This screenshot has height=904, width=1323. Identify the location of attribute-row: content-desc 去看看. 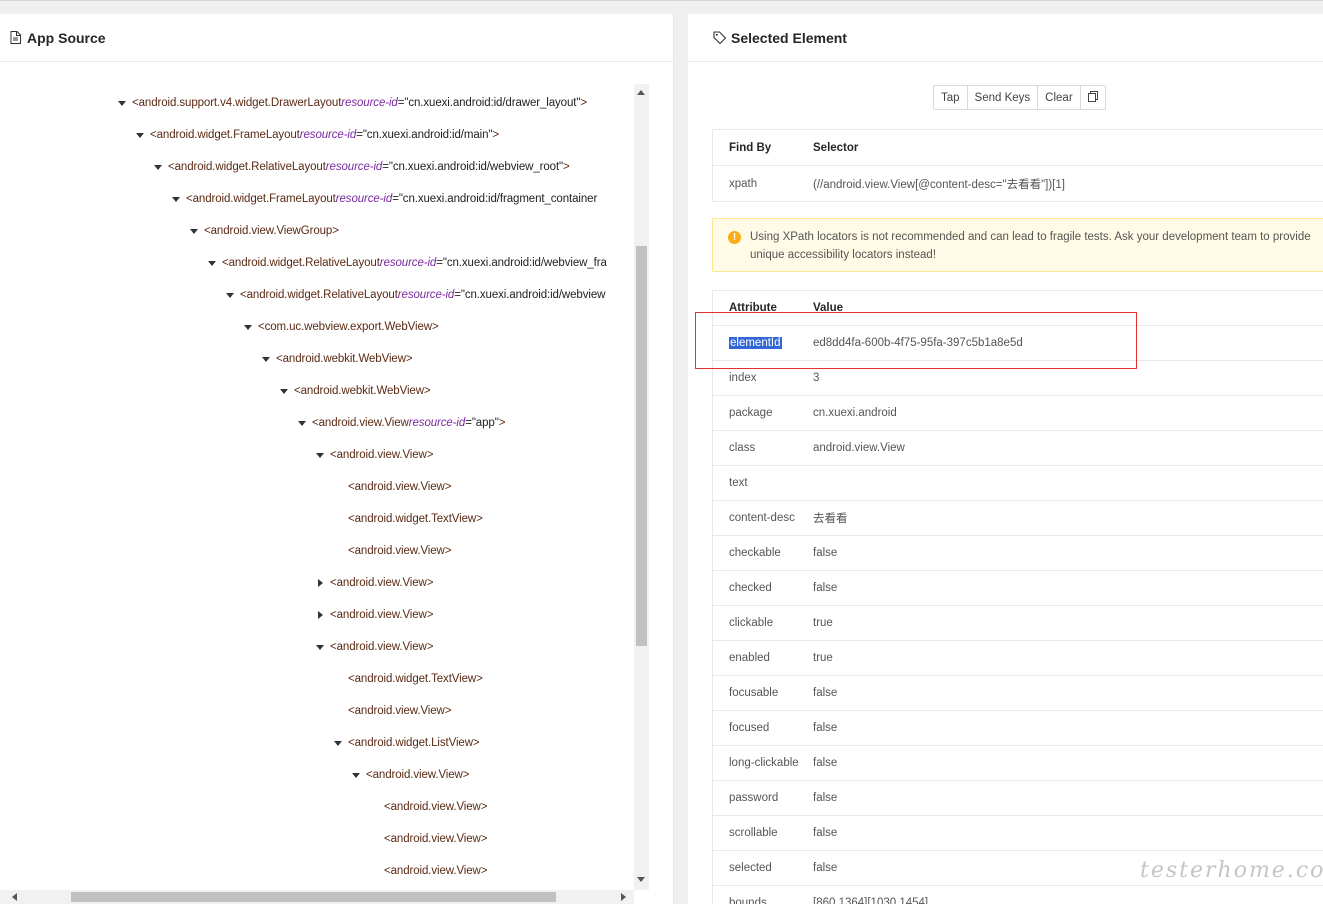
(1018, 518).